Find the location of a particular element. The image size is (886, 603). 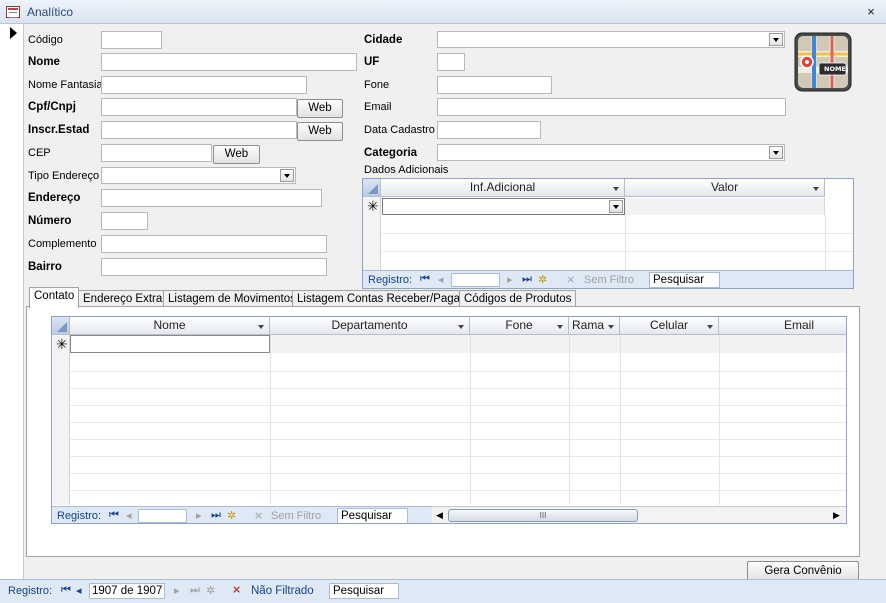

cpf-cnpj-web-button: Web is located at coordinates (320, 108).